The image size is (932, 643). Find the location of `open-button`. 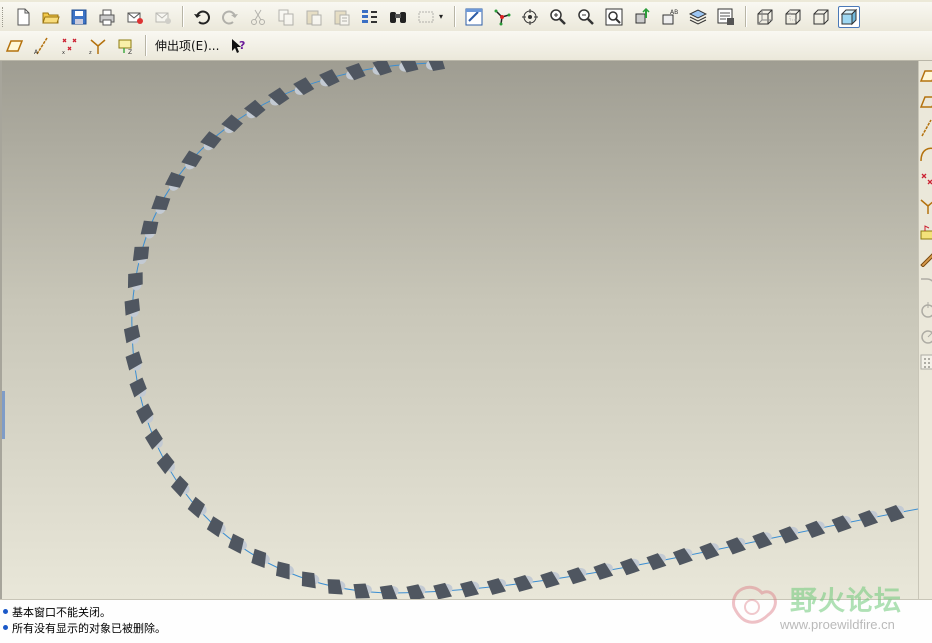

open-button is located at coordinates (51, 17).